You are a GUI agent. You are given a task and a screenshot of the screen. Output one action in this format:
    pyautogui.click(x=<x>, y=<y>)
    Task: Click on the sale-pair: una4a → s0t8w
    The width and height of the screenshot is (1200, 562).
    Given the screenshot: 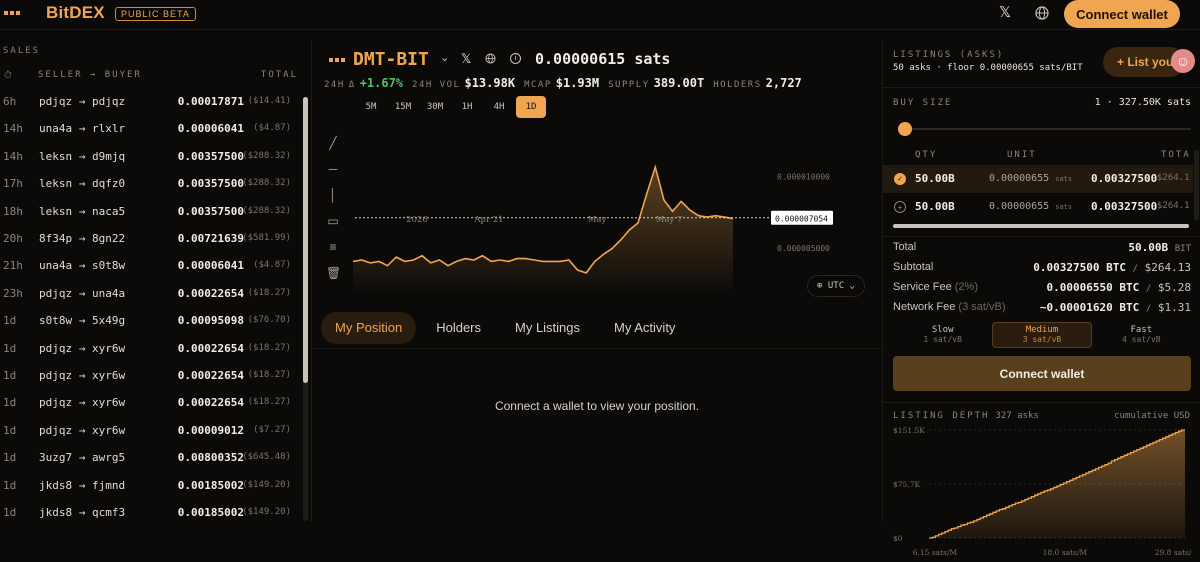 What is the action you would take?
    pyautogui.click(x=82, y=265)
    